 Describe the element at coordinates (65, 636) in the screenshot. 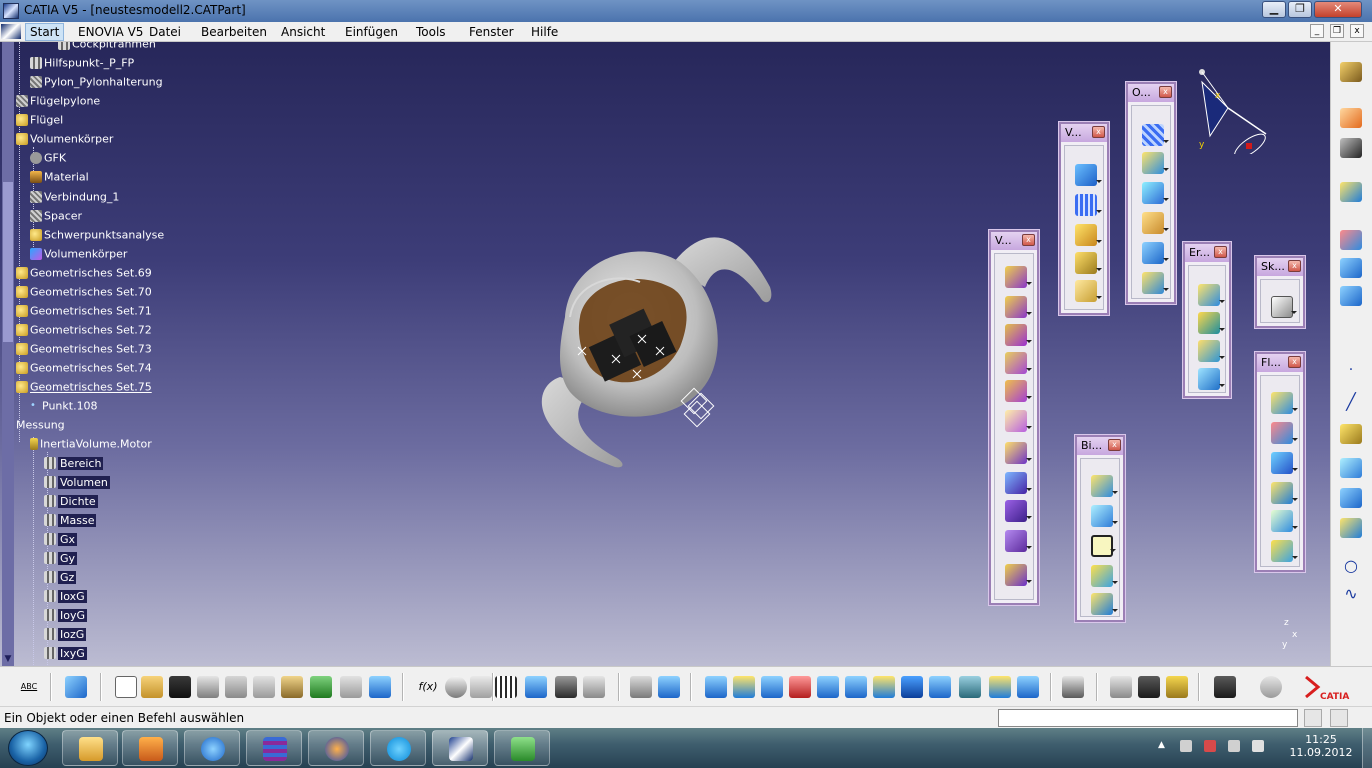

I see `tree-node: IozG` at that location.